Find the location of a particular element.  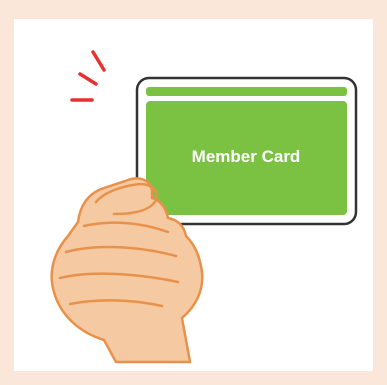

card-top-strip is located at coordinates (246, 91).